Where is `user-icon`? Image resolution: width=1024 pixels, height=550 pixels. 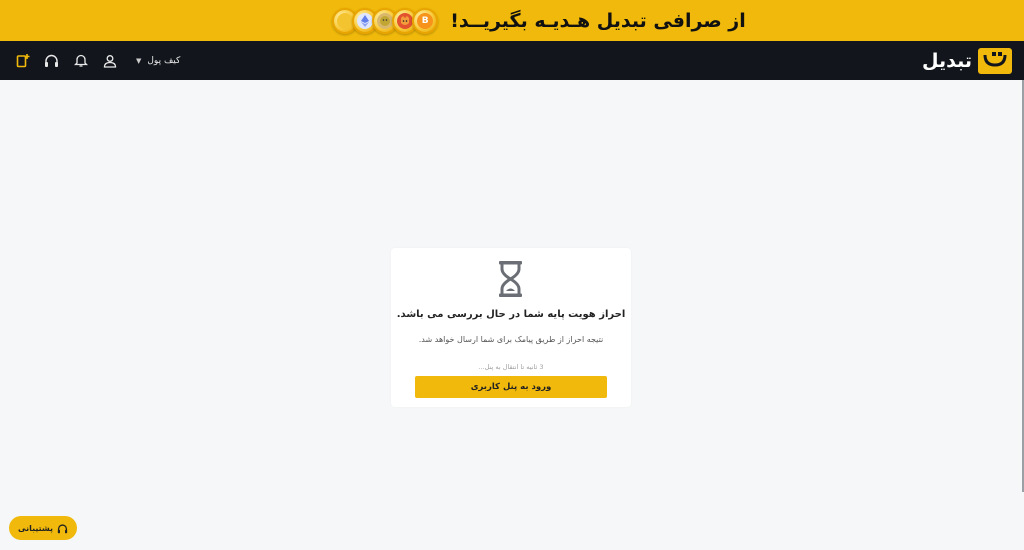
user-icon is located at coordinates (109, 60).